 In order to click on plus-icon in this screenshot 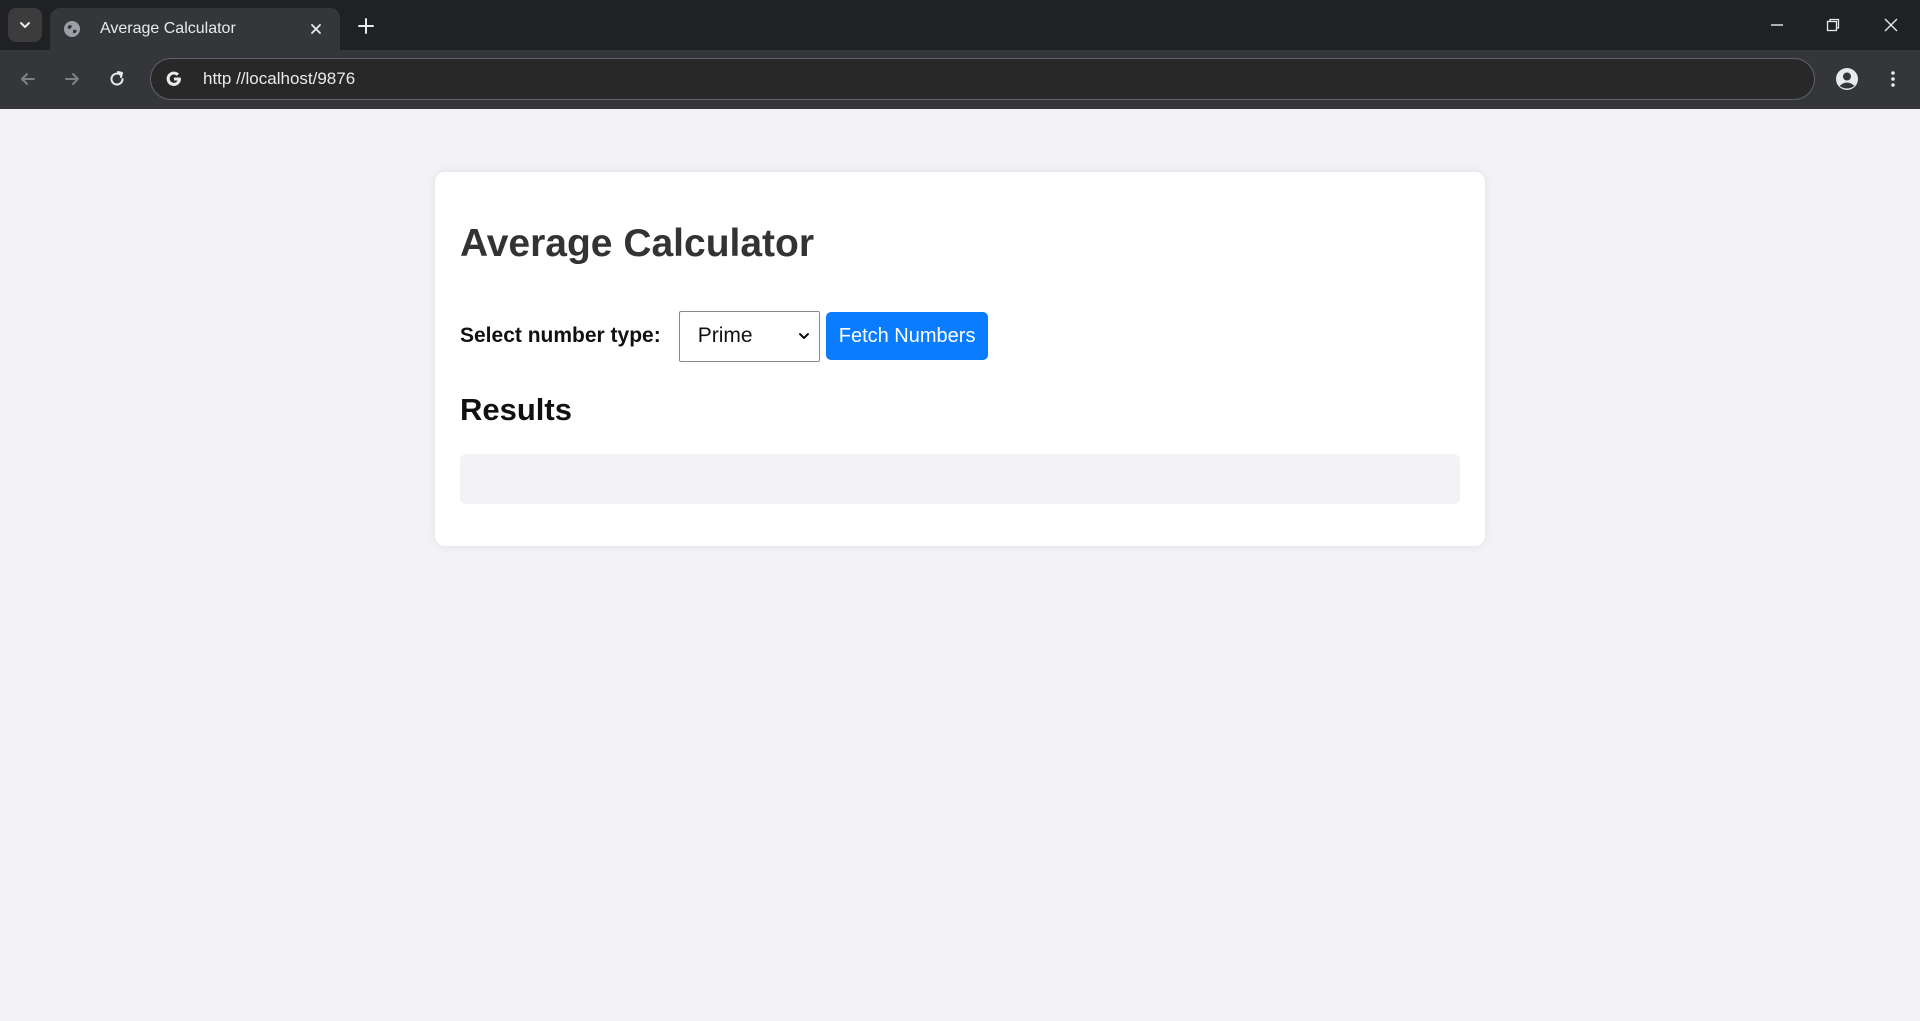, I will do `click(366, 26)`.